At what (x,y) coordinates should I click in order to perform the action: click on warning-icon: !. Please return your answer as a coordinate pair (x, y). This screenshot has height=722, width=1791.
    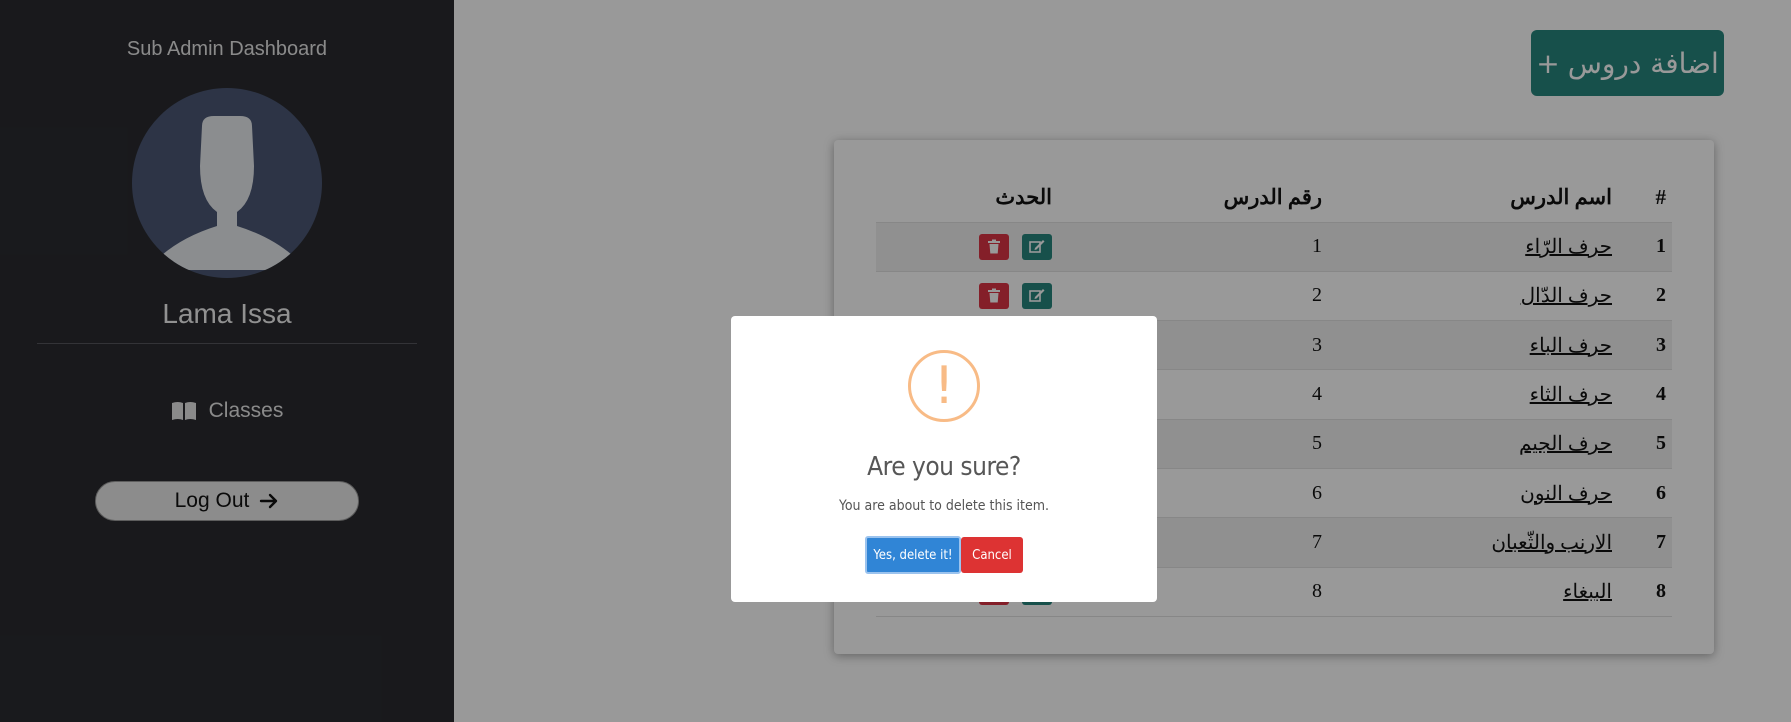
    Looking at the image, I should click on (944, 386).